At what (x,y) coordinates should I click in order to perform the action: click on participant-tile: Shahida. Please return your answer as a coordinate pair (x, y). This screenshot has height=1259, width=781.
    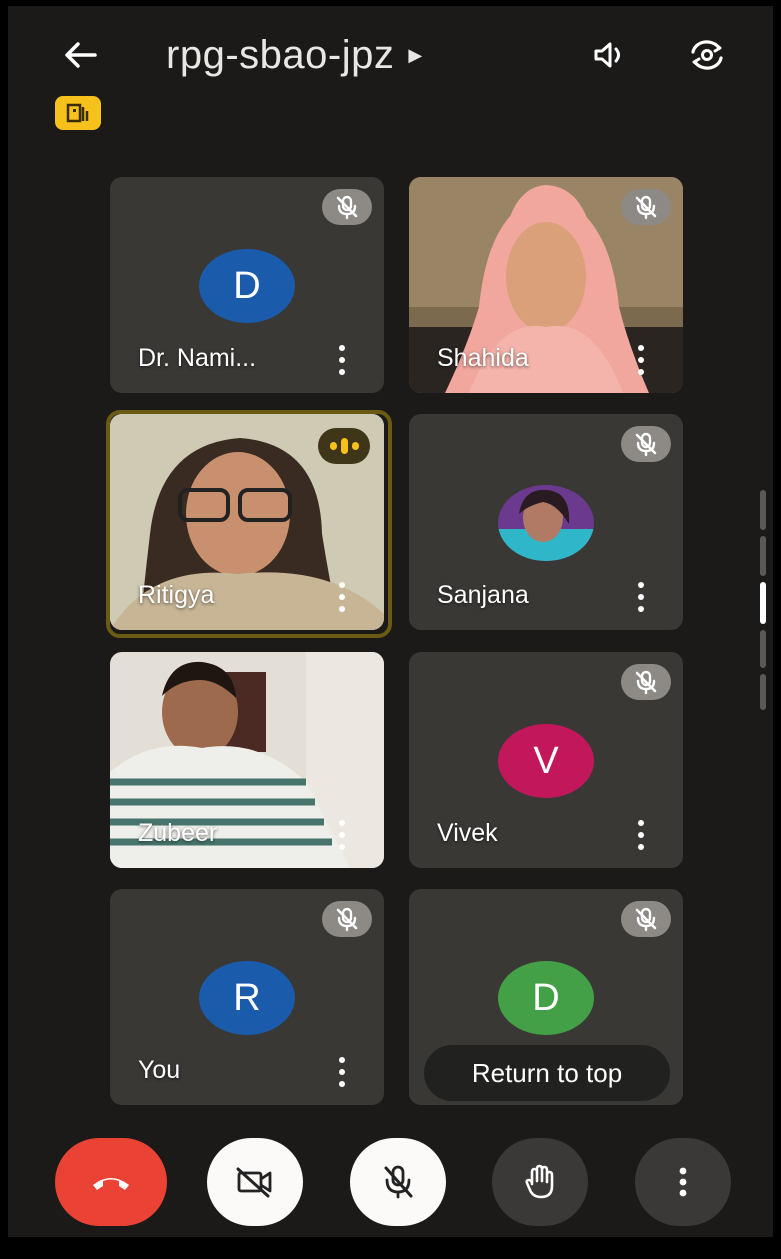
    Looking at the image, I should click on (546, 285).